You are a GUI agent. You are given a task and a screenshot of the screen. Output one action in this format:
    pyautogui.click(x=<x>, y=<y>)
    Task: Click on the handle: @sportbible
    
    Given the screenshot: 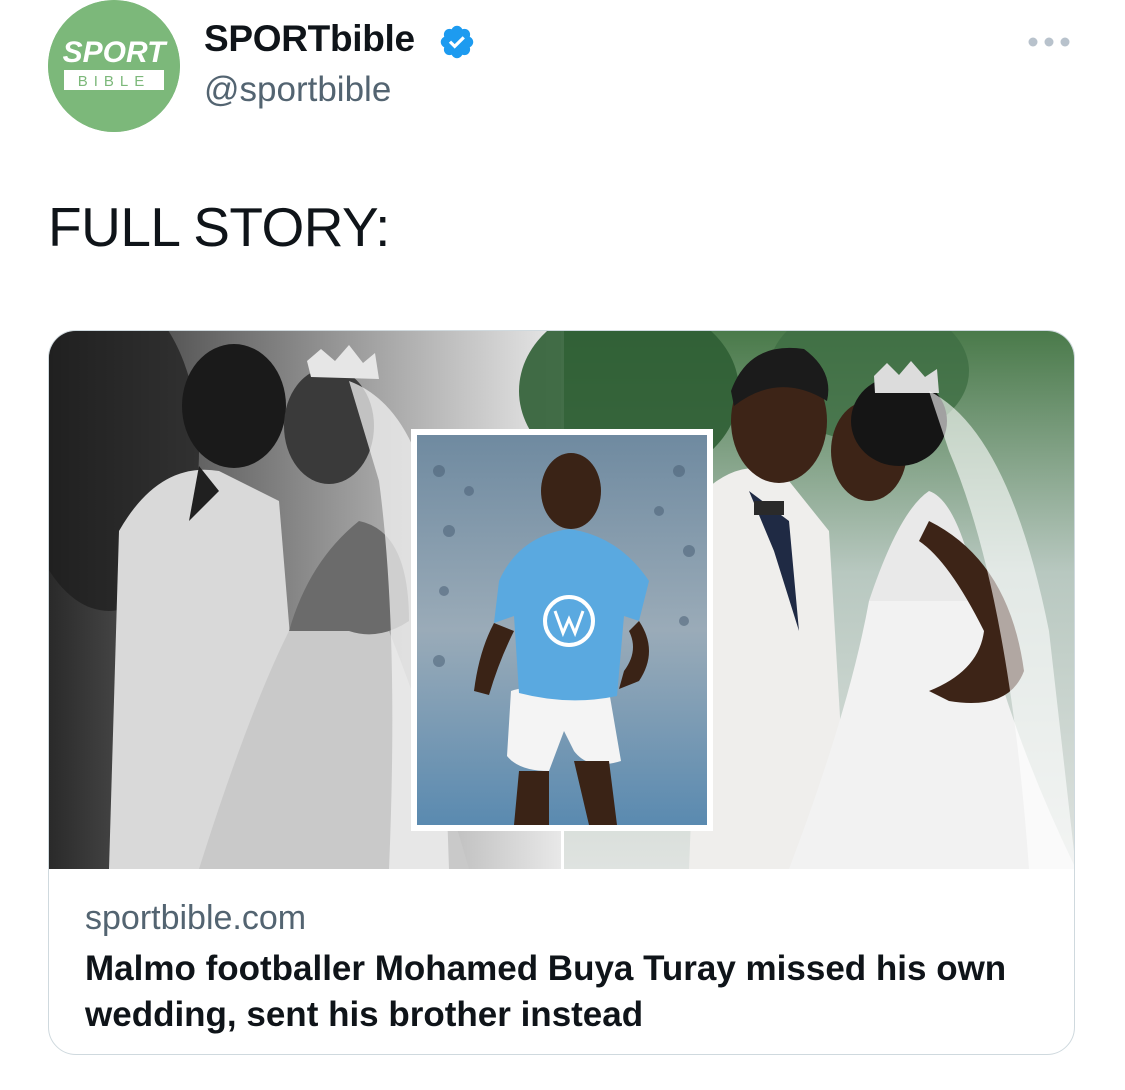 What is the action you would take?
    pyautogui.click(x=297, y=90)
    